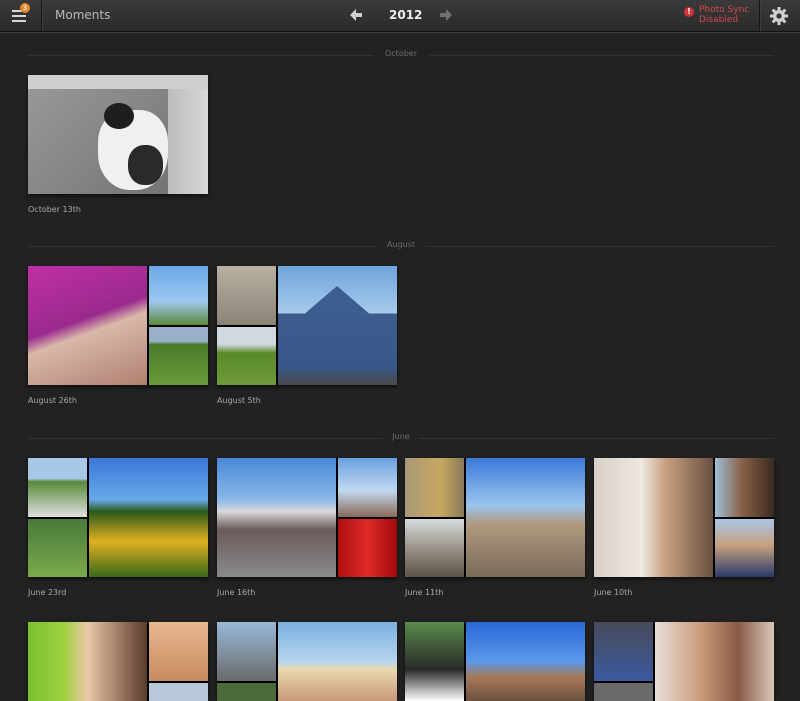 The image size is (800, 701). What do you see at coordinates (54, 209) in the screenshot?
I see `moment-date: October 13th` at bounding box center [54, 209].